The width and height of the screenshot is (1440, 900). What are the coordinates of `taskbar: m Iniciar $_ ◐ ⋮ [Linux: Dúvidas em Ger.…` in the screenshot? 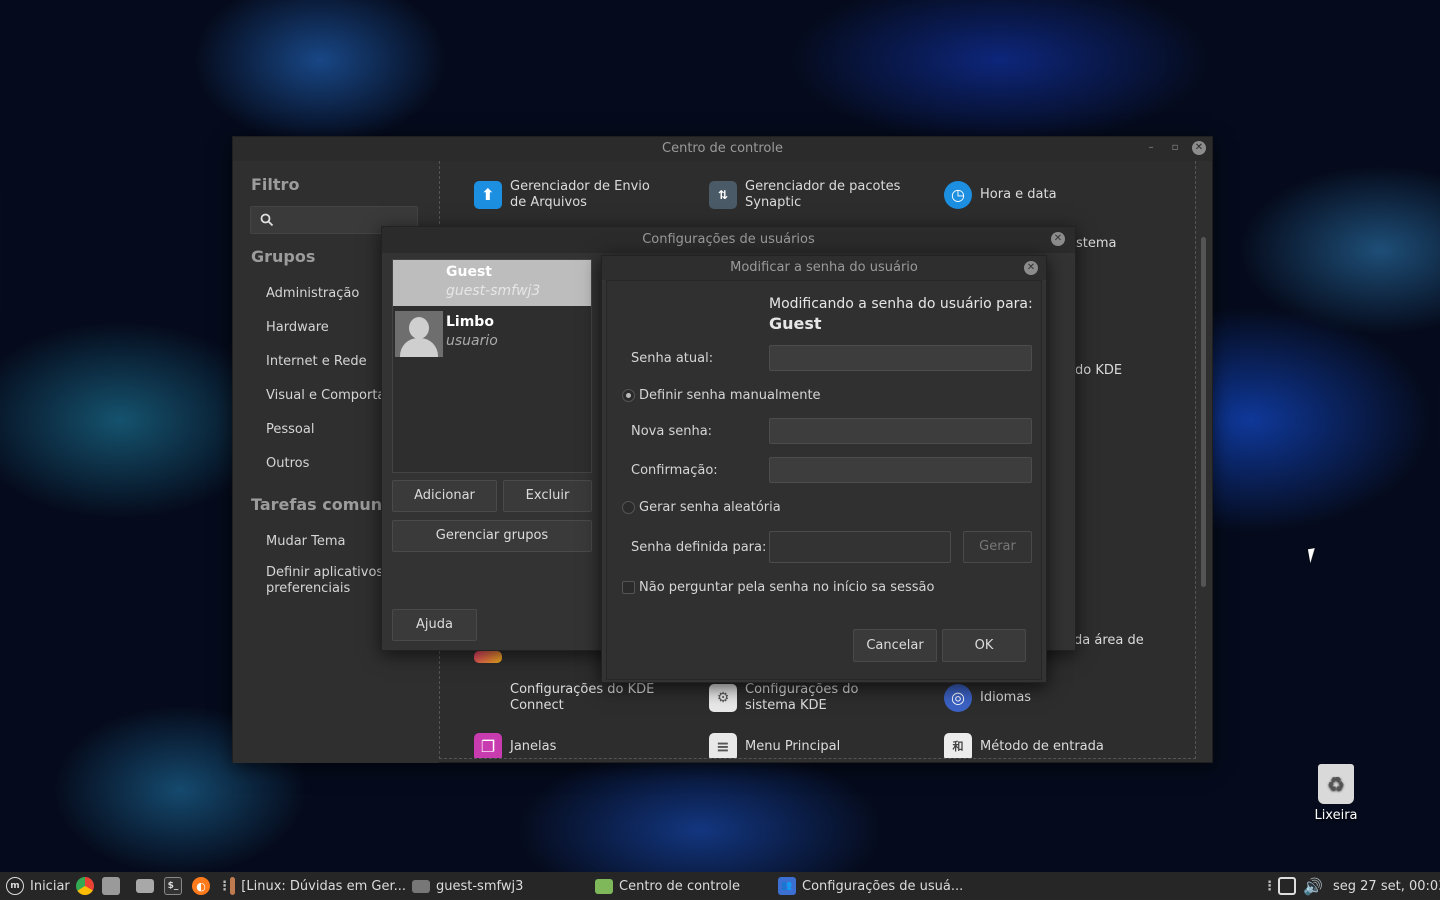 It's located at (720, 886).